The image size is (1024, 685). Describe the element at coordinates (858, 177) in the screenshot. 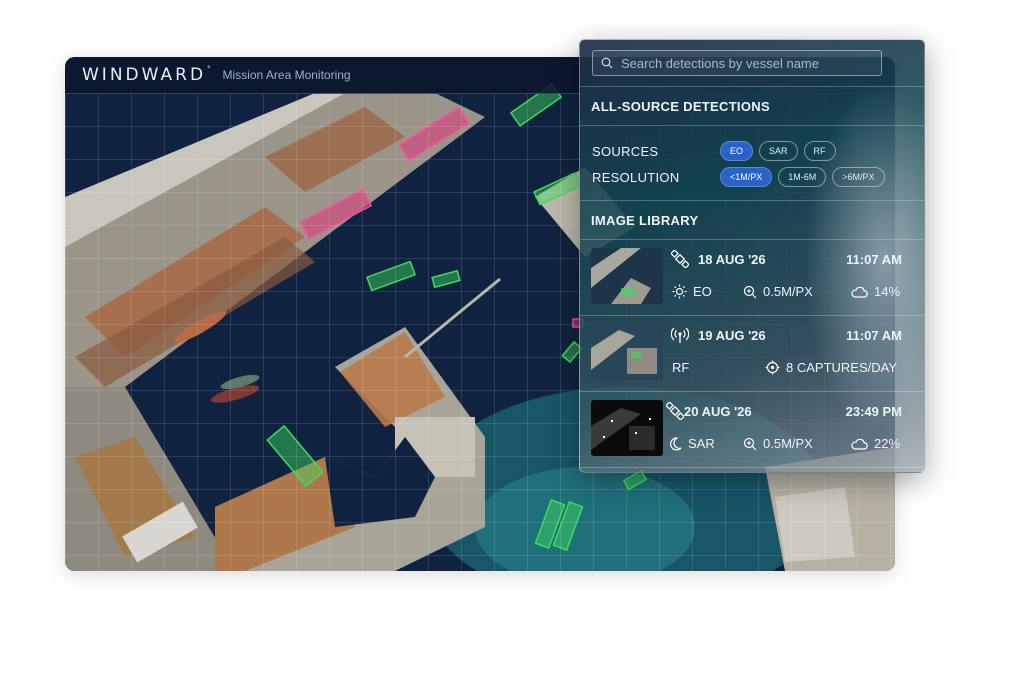

I see `resolution-chip-gt6m: >6M/PX` at that location.